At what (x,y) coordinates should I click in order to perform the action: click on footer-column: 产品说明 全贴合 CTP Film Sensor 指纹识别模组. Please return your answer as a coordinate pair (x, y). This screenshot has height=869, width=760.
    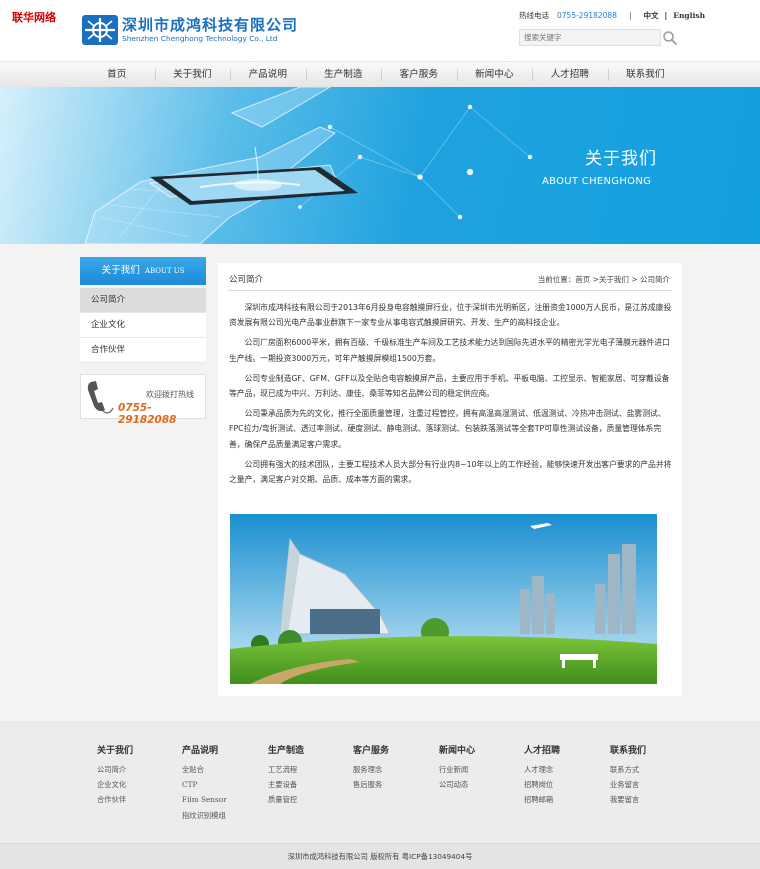
    Looking at the image, I should click on (204, 783).